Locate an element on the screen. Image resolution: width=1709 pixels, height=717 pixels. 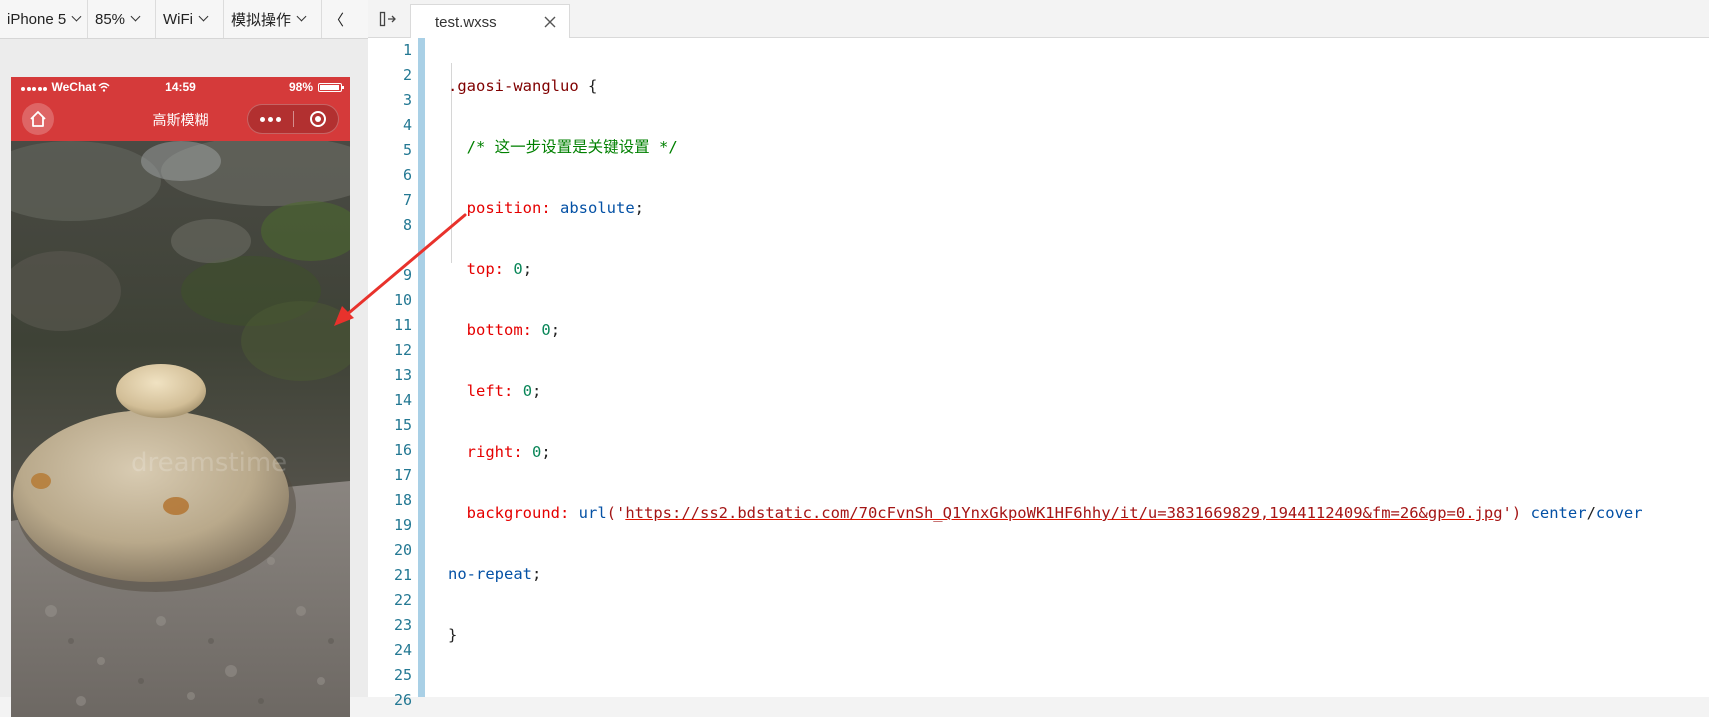
operations-select: 模拟操作 is located at coordinates (273, 19).